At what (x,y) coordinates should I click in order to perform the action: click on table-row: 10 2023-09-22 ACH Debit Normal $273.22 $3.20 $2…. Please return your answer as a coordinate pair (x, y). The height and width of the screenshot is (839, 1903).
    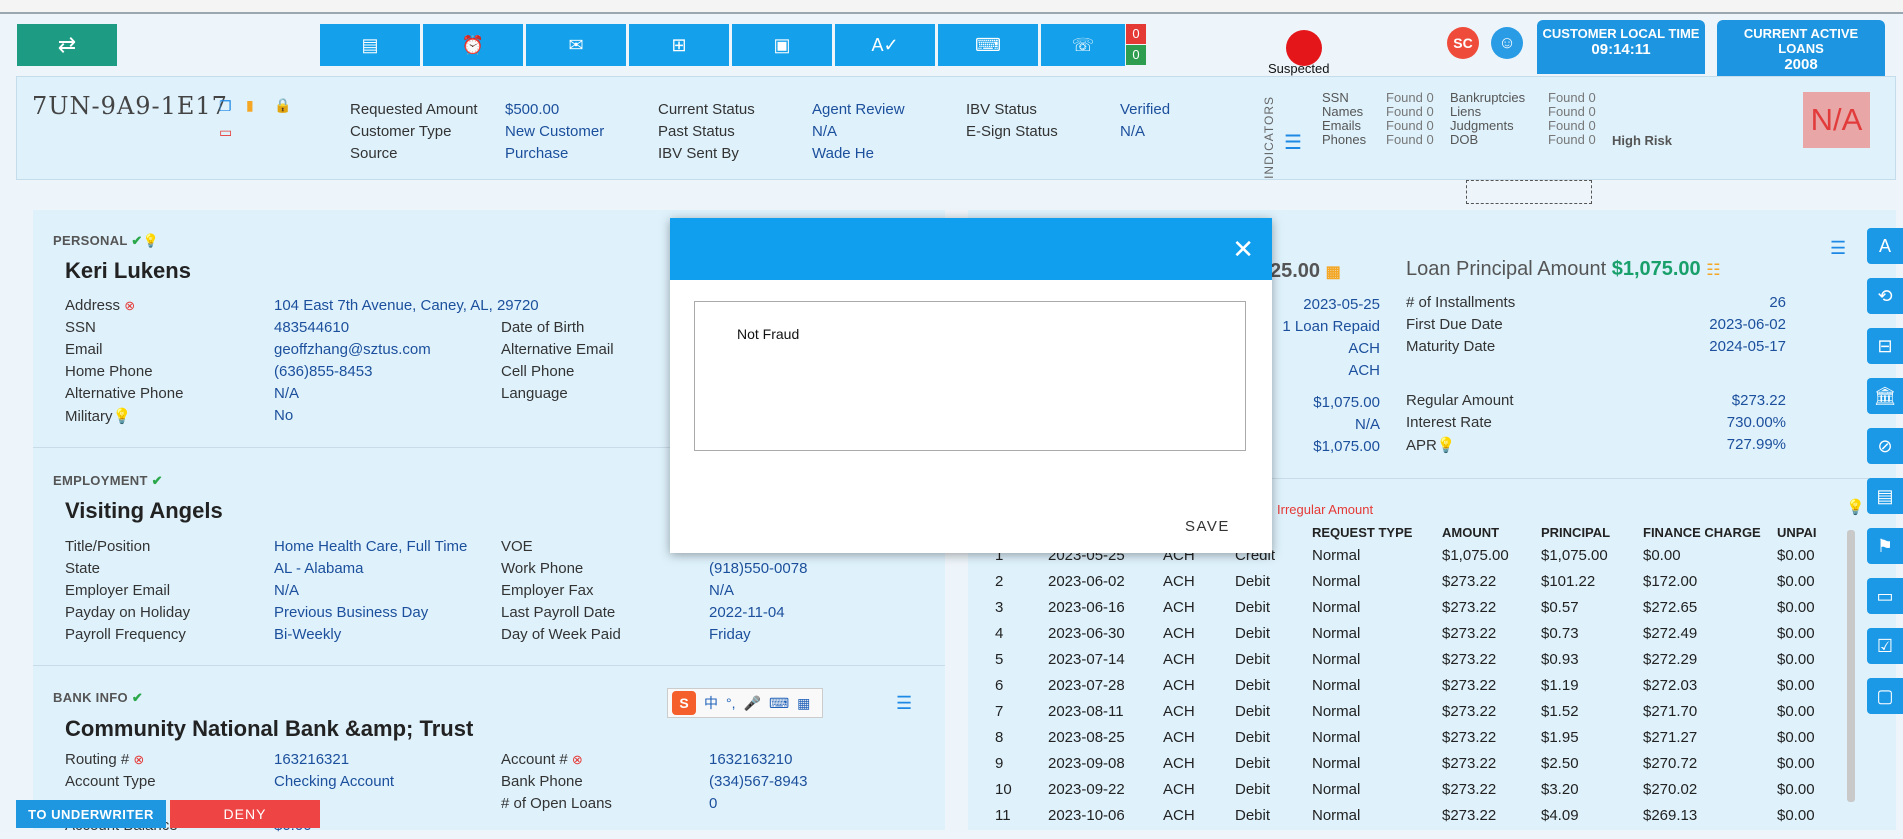
    Looking at the image, I should click on (1416, 789).